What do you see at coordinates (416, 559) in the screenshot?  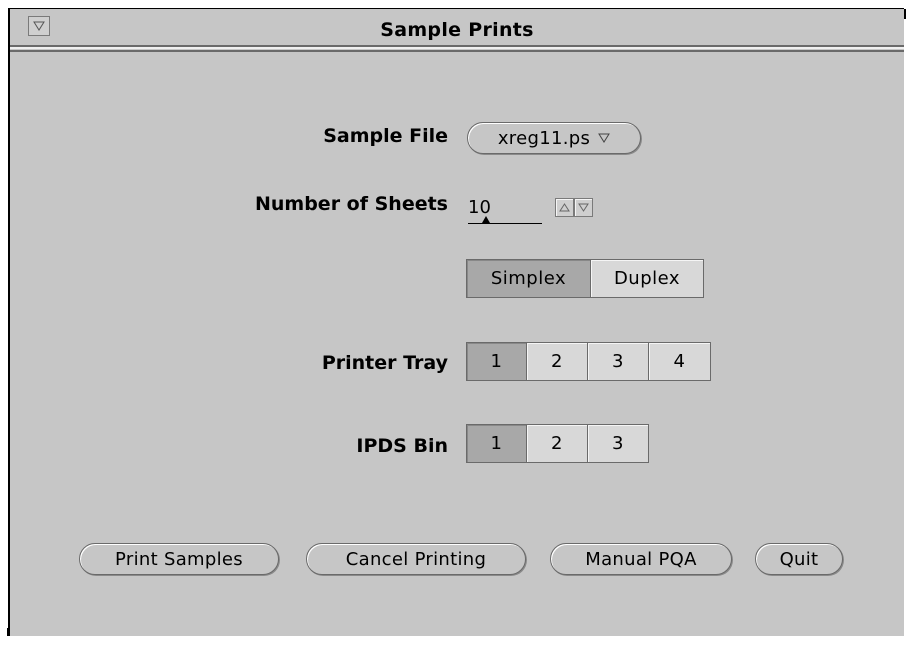 I see `cancel-printing-button: Cancel Printing` at bounding box center [416, 559].